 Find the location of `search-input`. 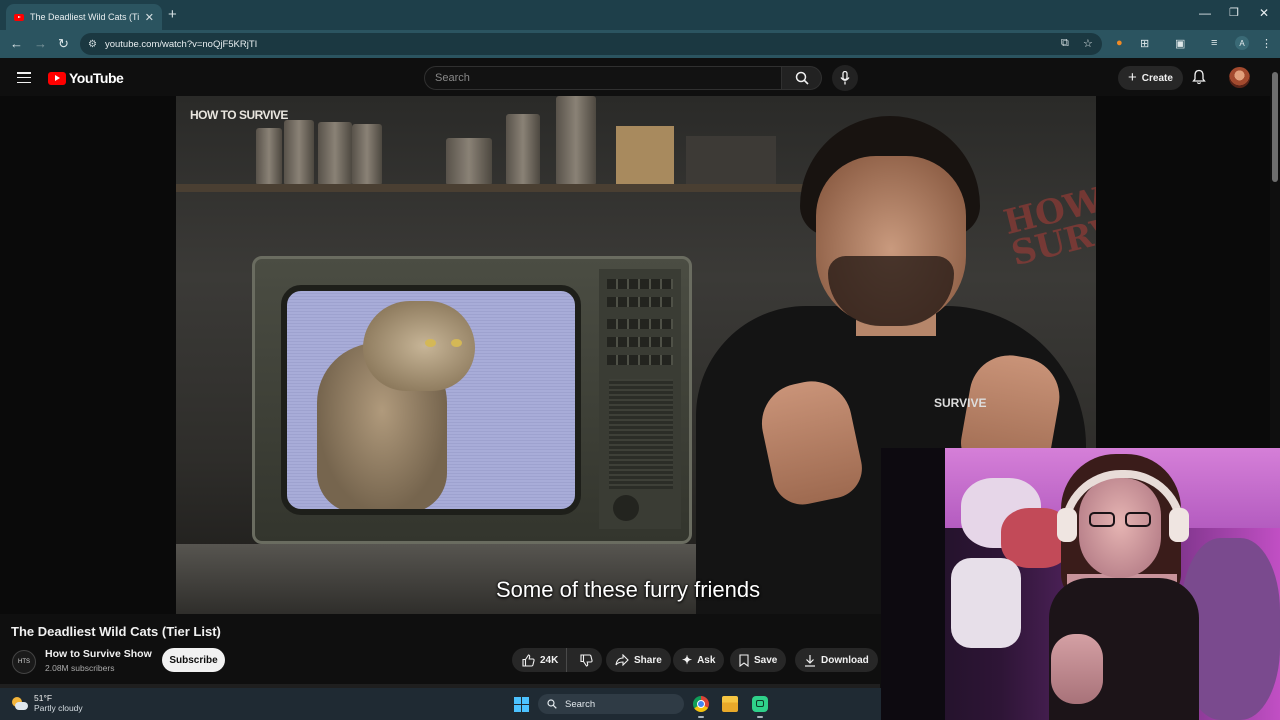

search-input is located at coordinates (600, 78).